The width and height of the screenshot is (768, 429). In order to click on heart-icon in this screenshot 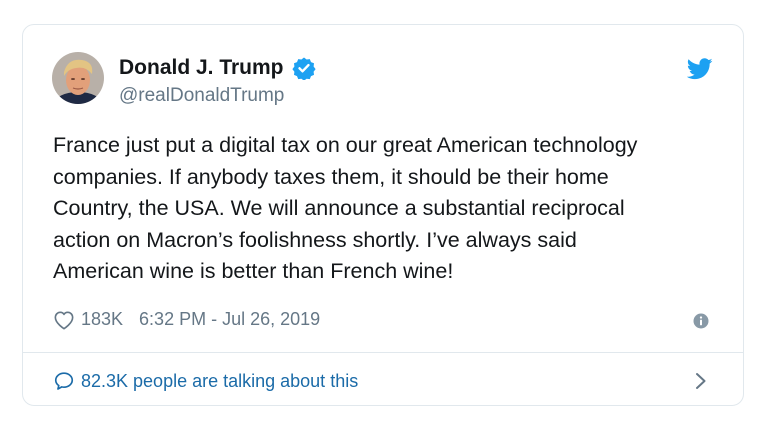, I will do `click(64, 320)`.